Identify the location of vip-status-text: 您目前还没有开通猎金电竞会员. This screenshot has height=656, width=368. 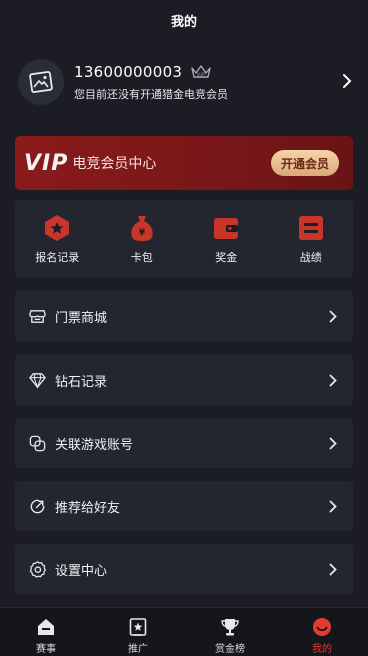
(151, 94).